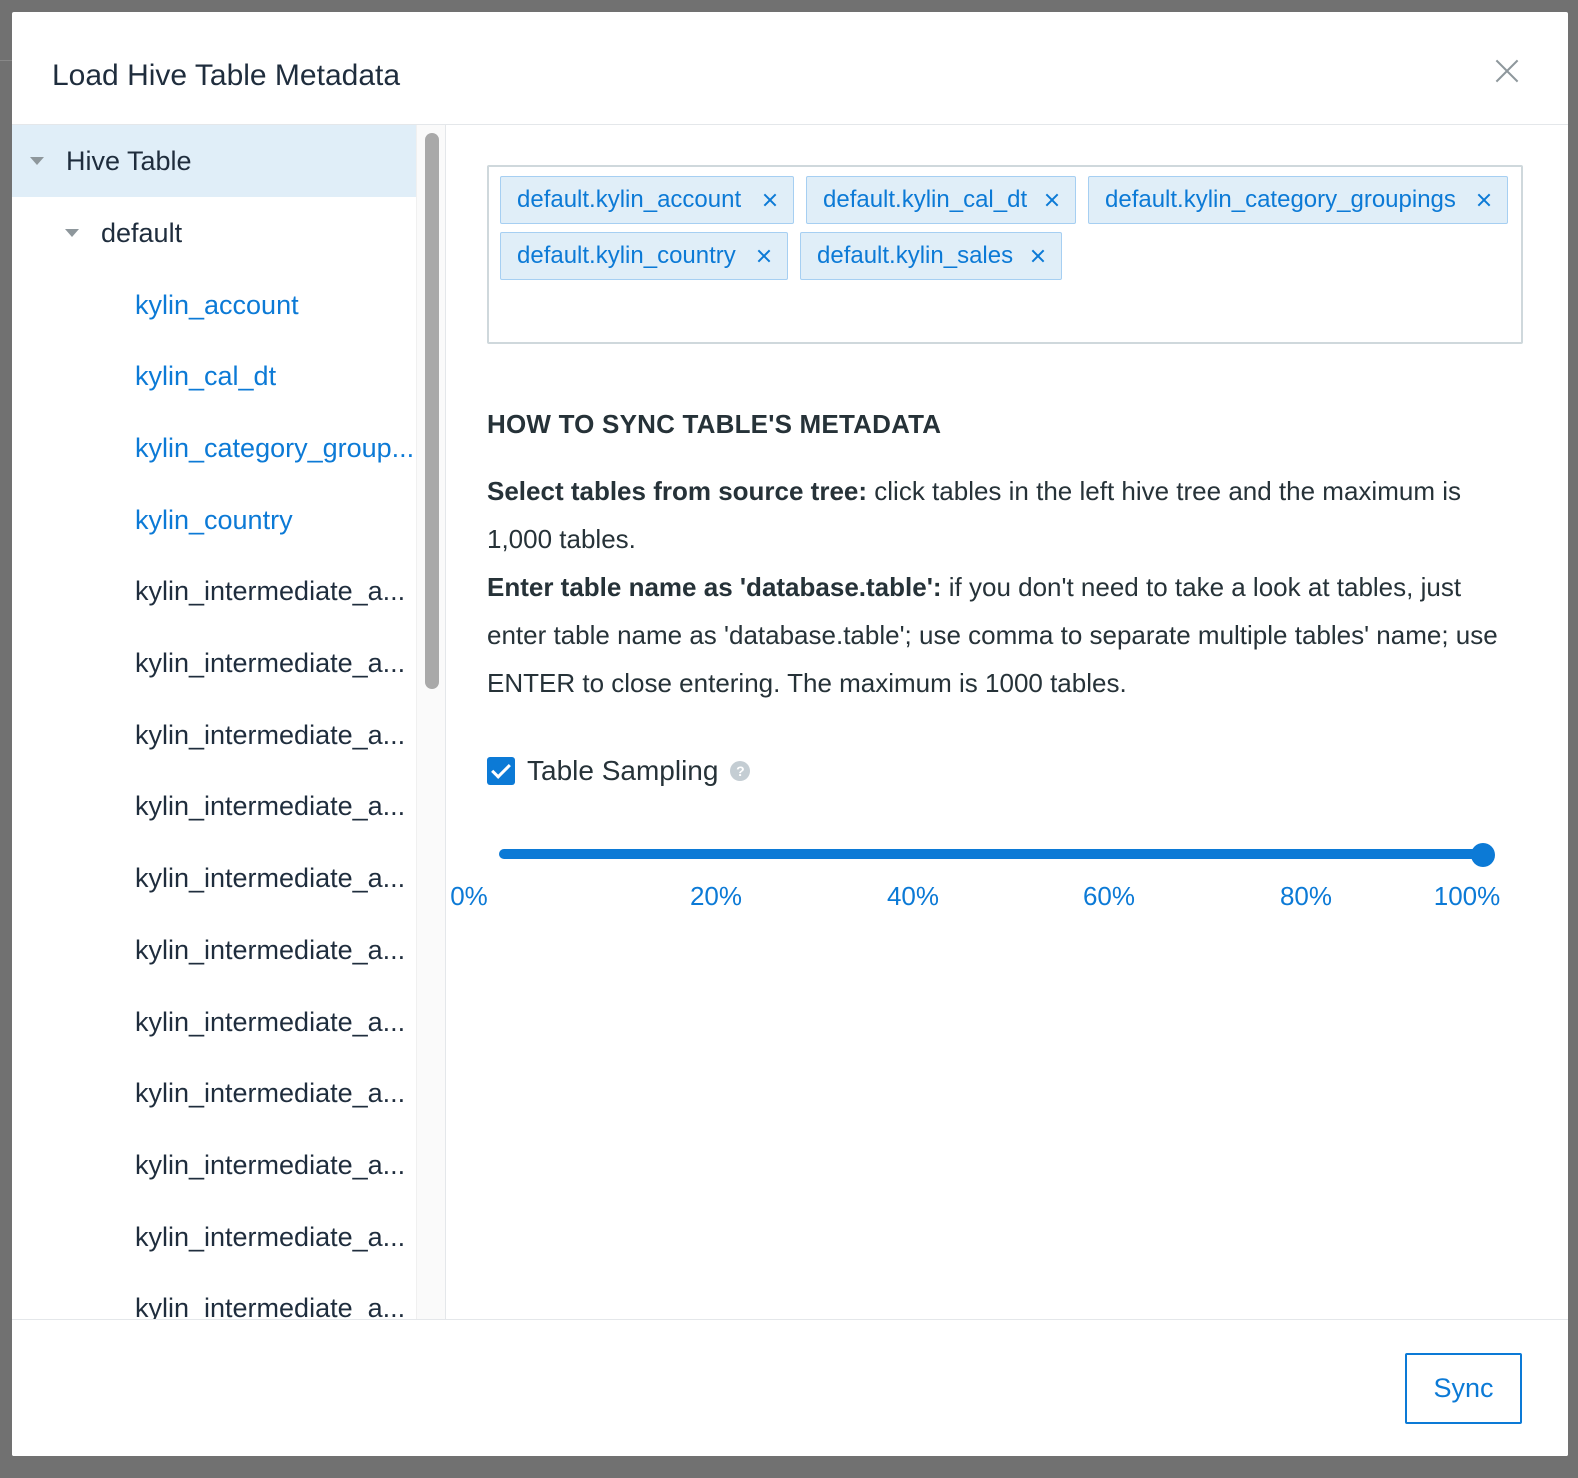  I want to click on selected-table-tag-label: default.kylin_country, so click(626, 255).